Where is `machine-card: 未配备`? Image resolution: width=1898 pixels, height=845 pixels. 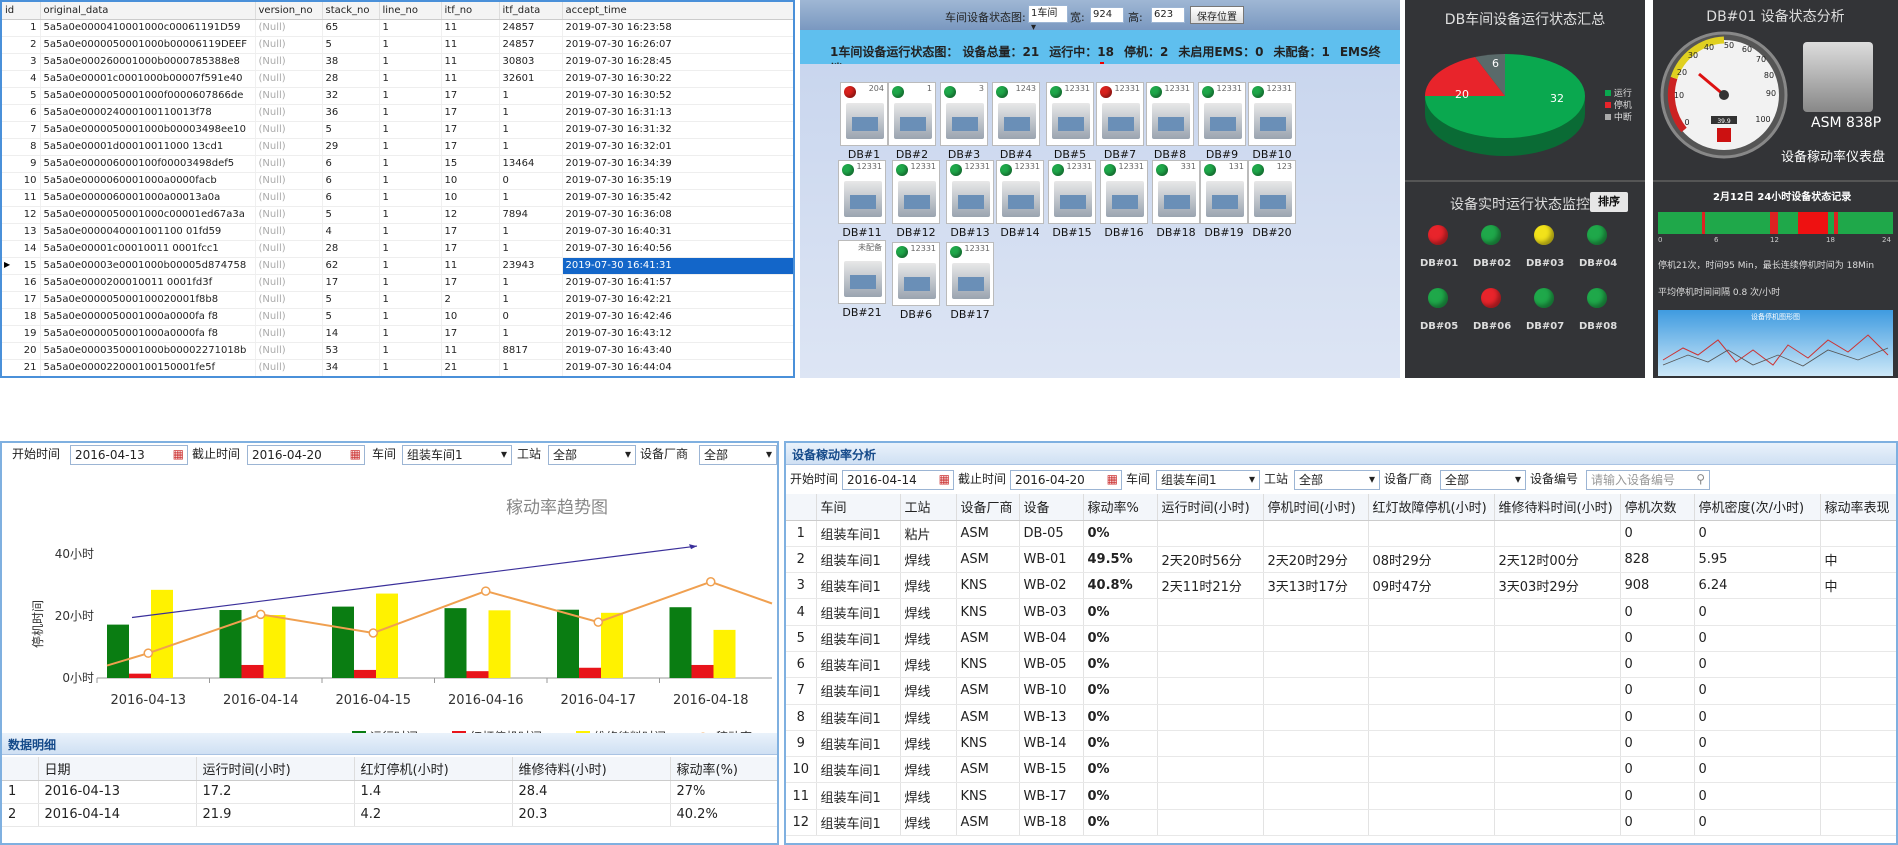 machine-card: 未配备 is located at coordinates (862, 272).